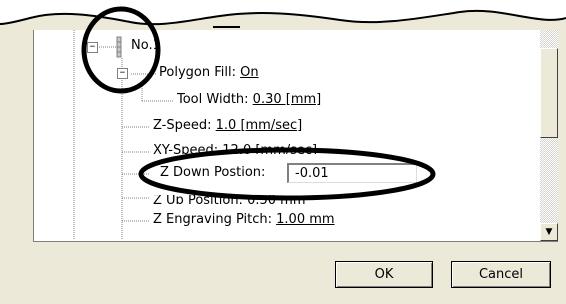 This screenshot has width=566, height=304. I want to click on tree-node-polygon-fill: Polygon Fill: On, so click(209, 72).